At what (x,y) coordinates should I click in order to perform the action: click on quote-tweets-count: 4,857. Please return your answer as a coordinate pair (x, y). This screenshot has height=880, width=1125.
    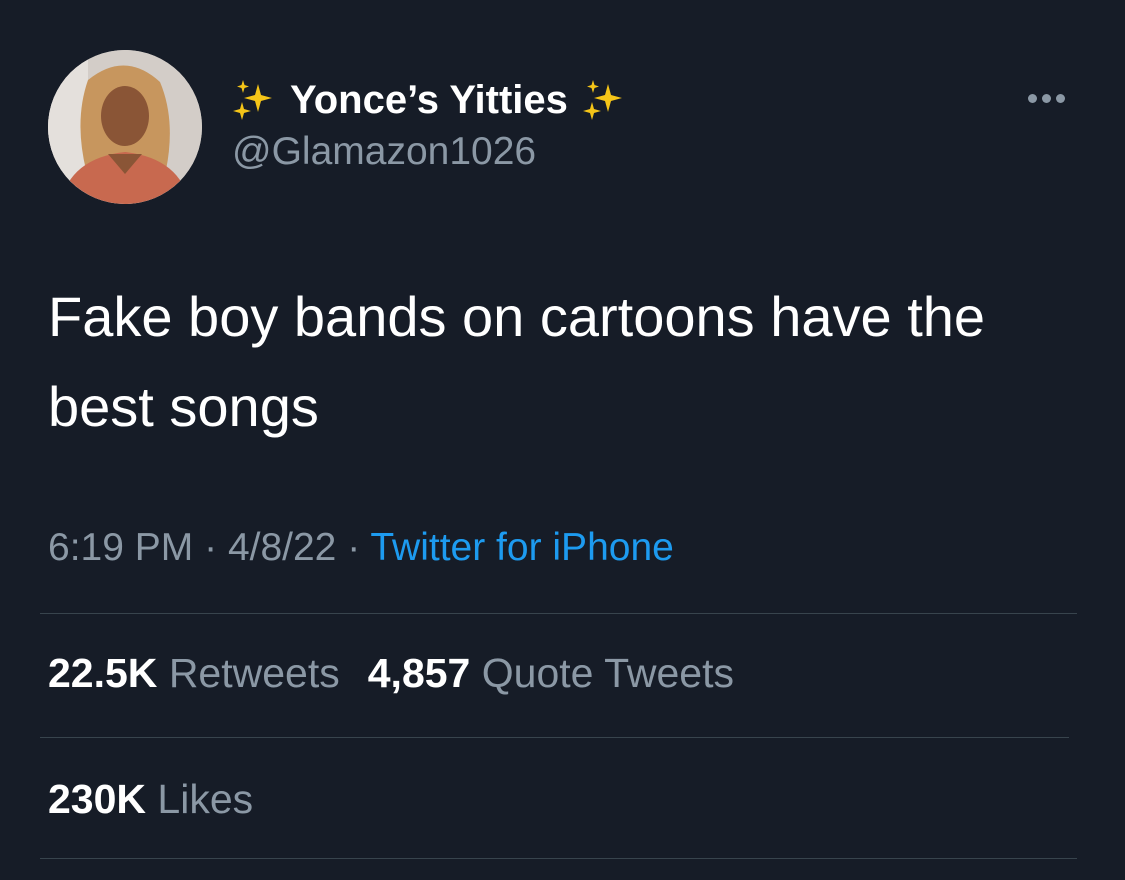
    Looking at the image, I should click on (419, 673).